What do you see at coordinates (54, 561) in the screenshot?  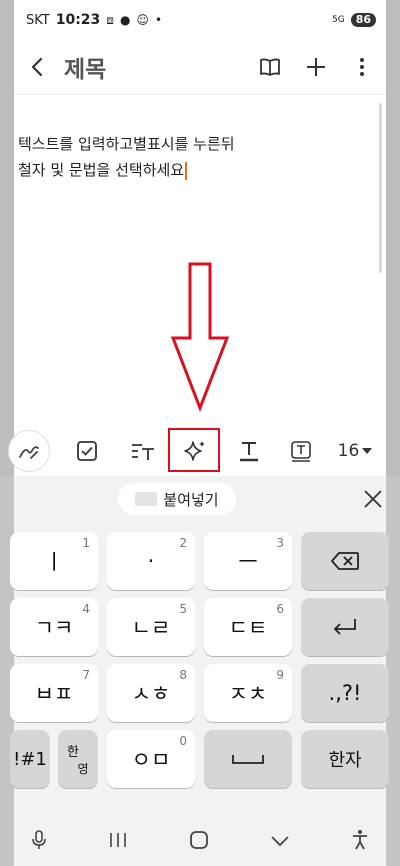 I see `key-1: ㅣ1` at bounding box center [54, 561].